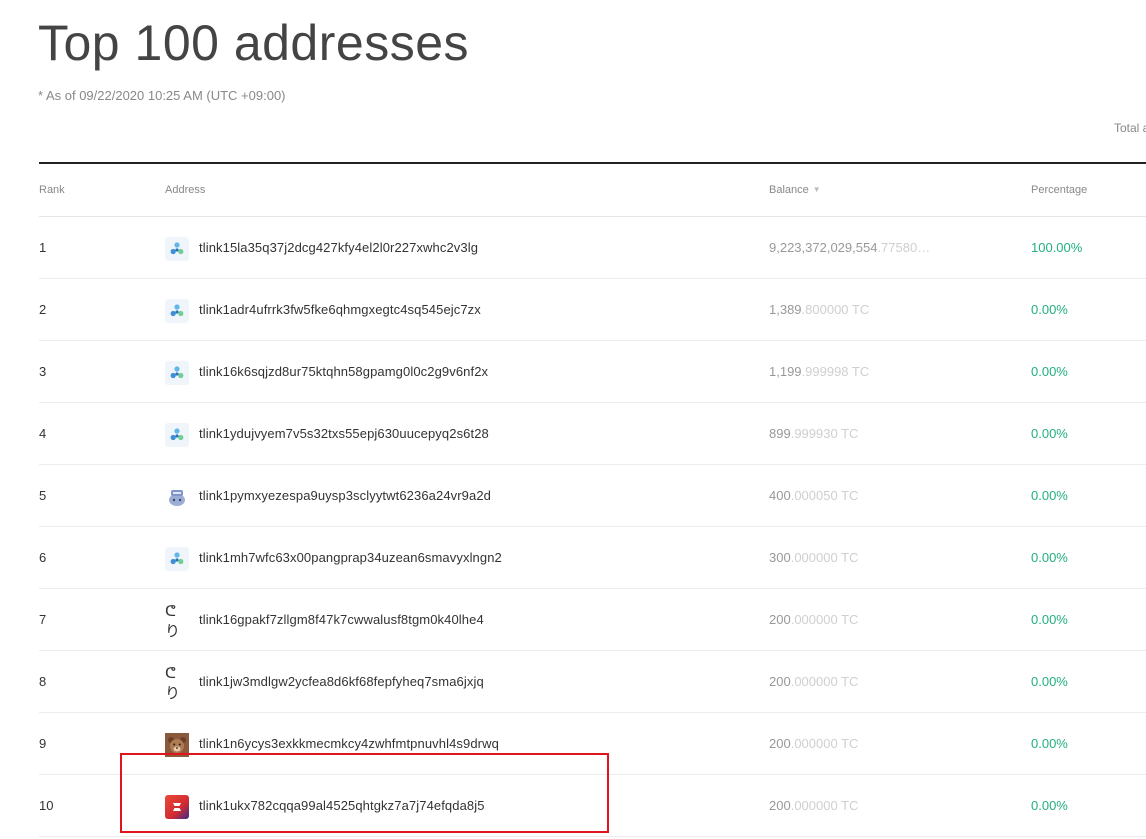 Image resolution: width=1146 pixels, height=839 pixels. What do you see at coordinates (43, 681) in the screenshot?
I see `rank-cell: 8` at bounding box center [43, 681].